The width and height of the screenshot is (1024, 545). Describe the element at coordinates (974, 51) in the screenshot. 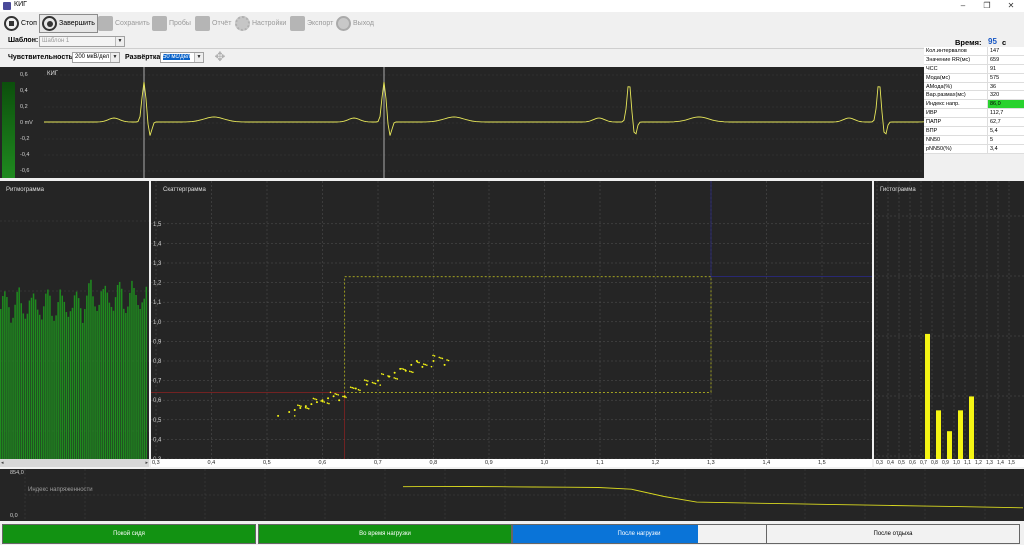

I see `table-row: Кол.интервалов 147` at that location.